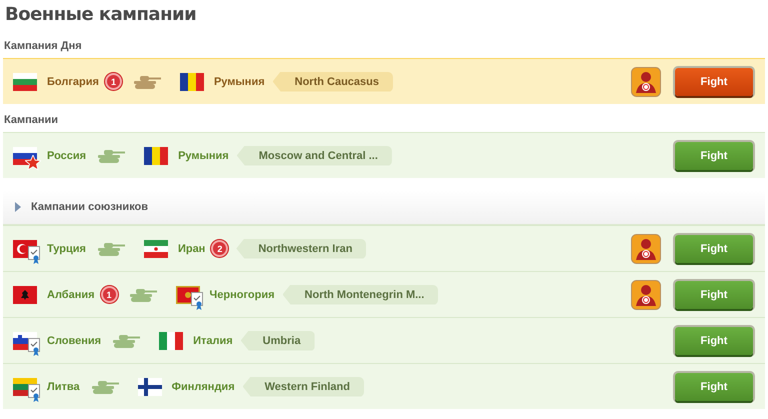 This screenshot has height=419, width=768. Describe the element at coordinates (192, 248) in the screenshot. I see `country-name: Иран` at that location.